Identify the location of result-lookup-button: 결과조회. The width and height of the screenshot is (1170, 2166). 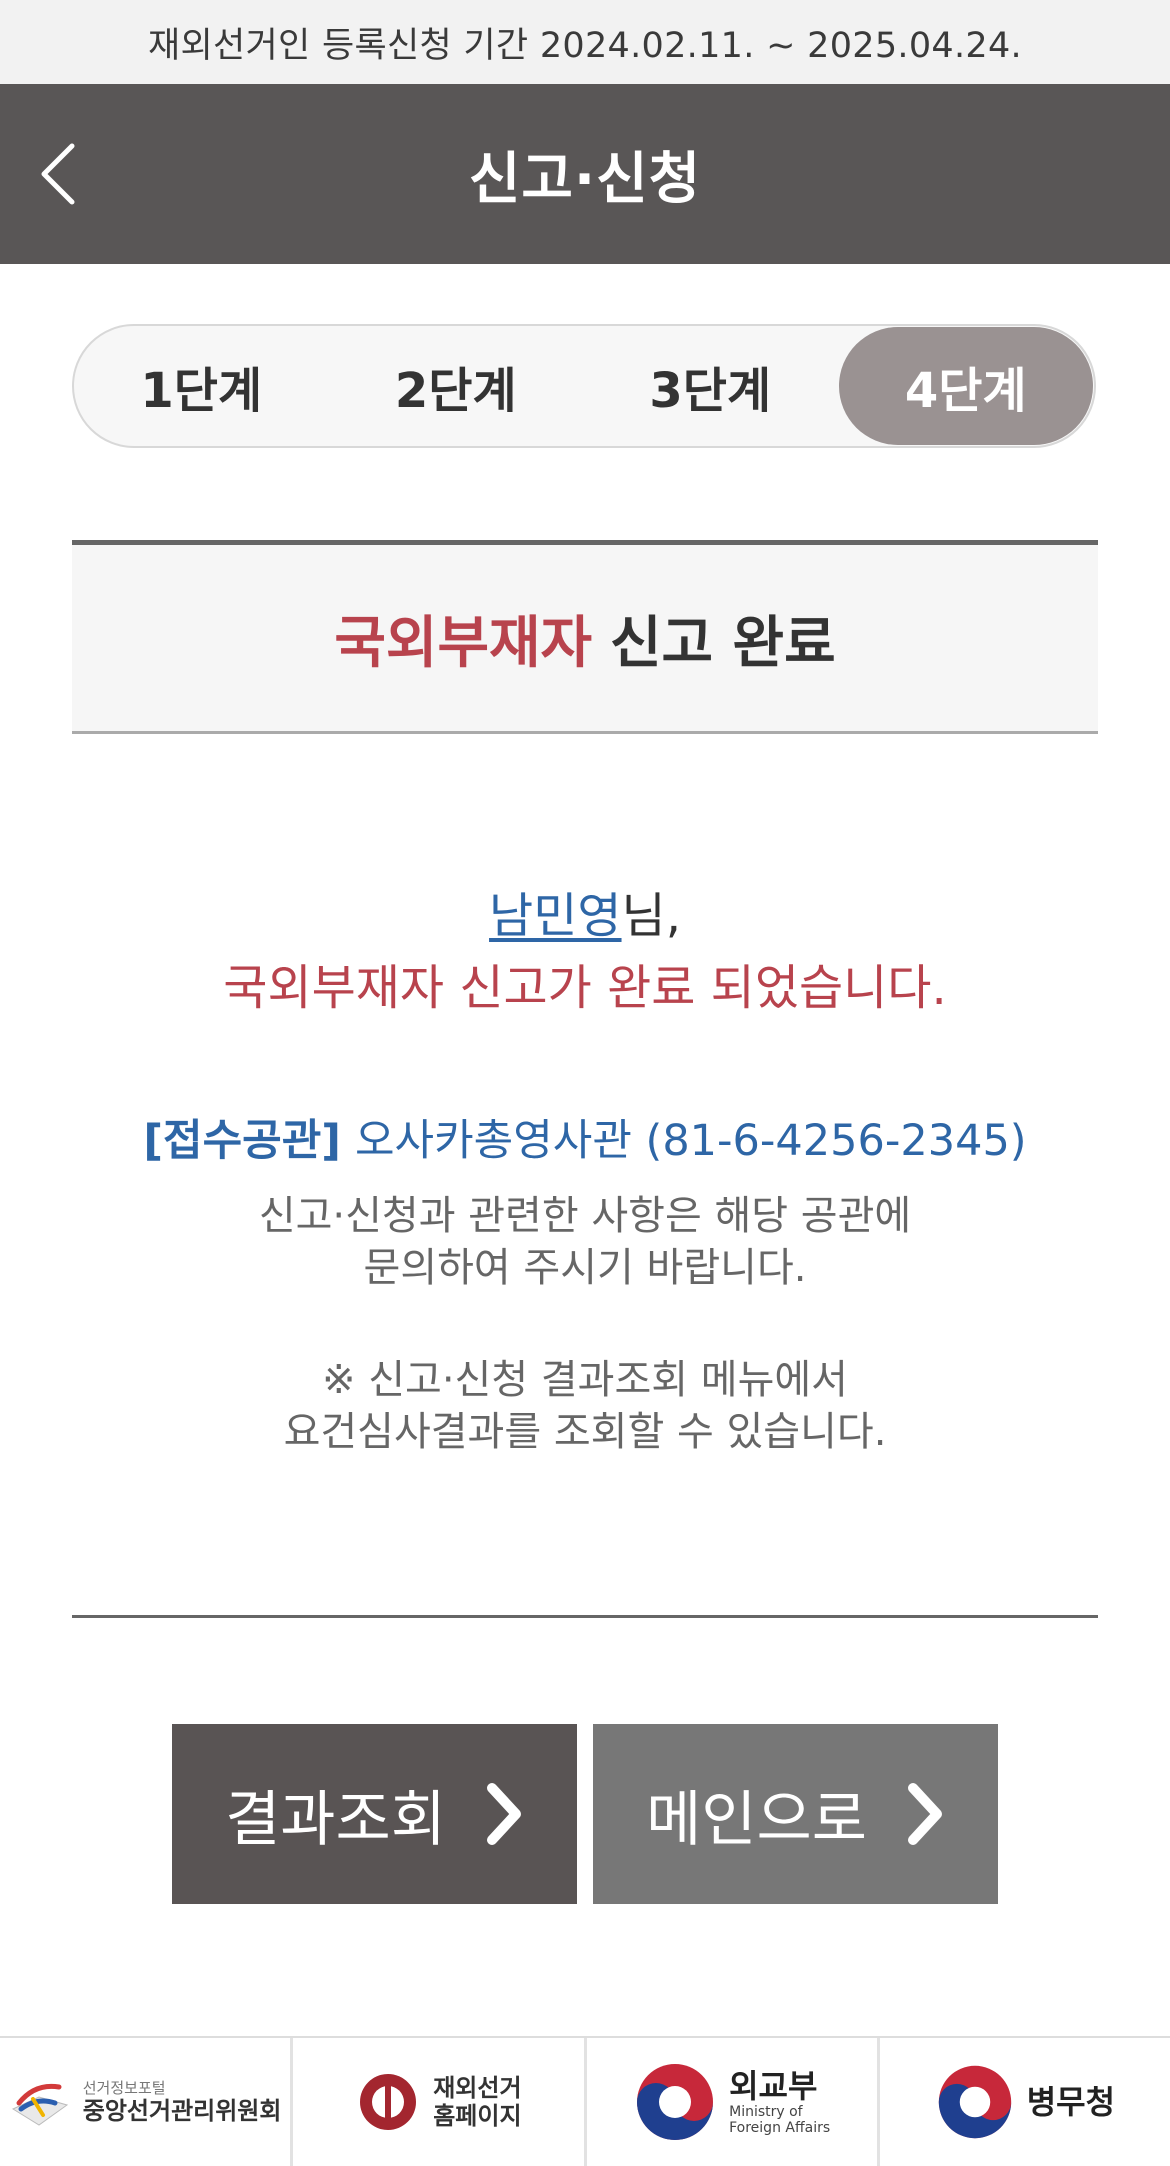
(374, 1814).